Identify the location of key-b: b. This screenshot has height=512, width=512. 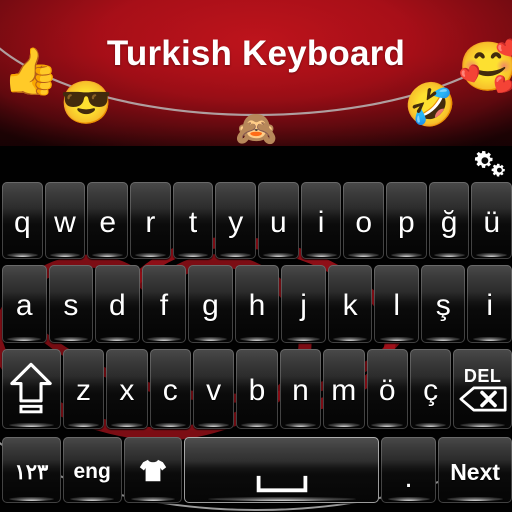
(257, 389).